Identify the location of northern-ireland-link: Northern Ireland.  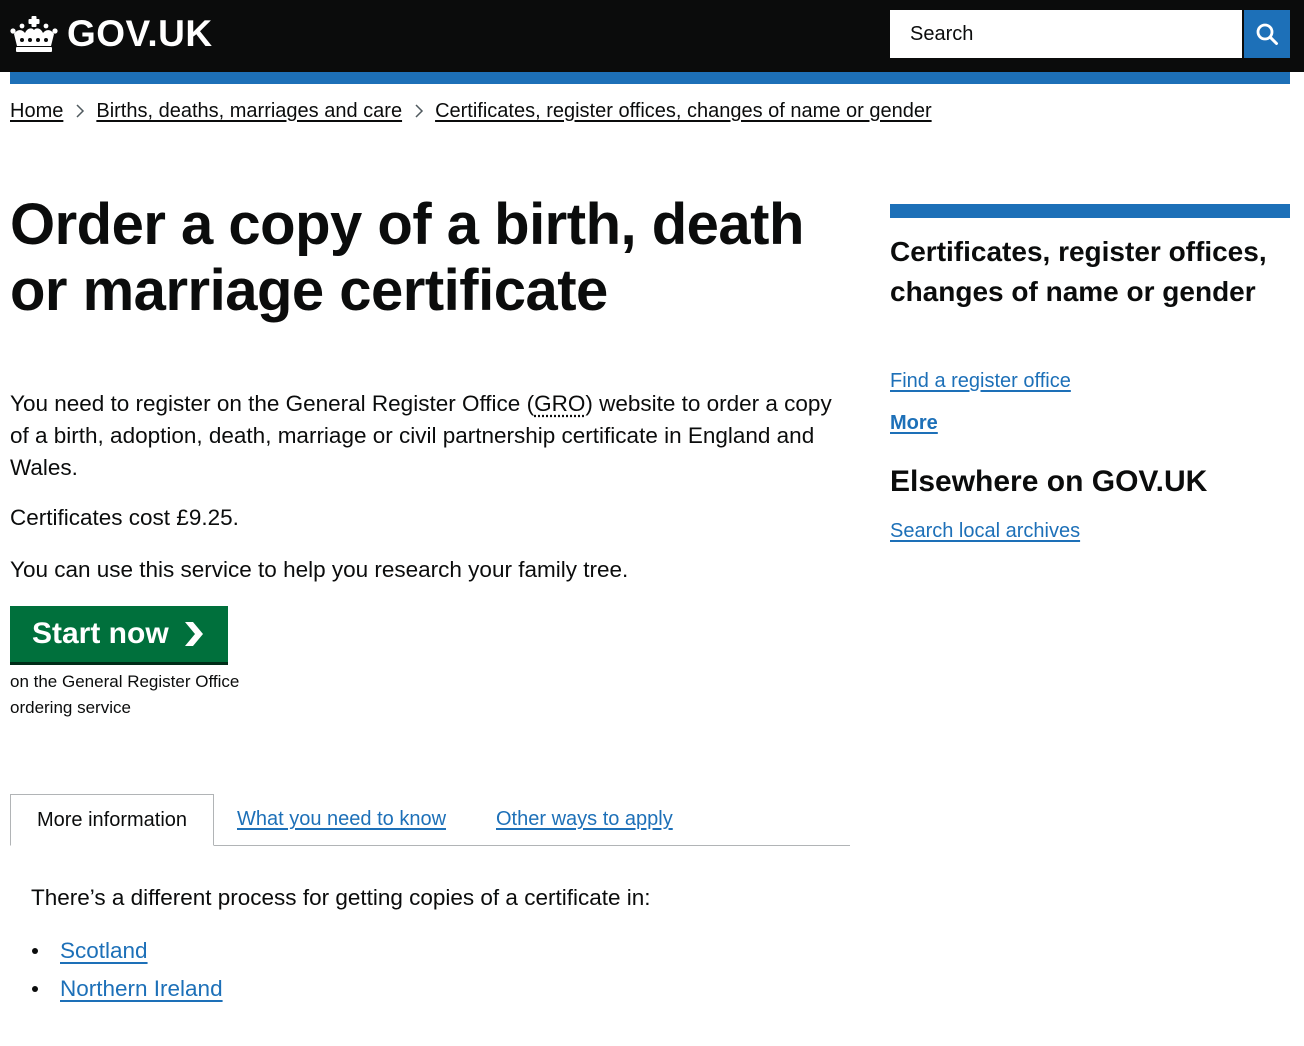
(141, 988).